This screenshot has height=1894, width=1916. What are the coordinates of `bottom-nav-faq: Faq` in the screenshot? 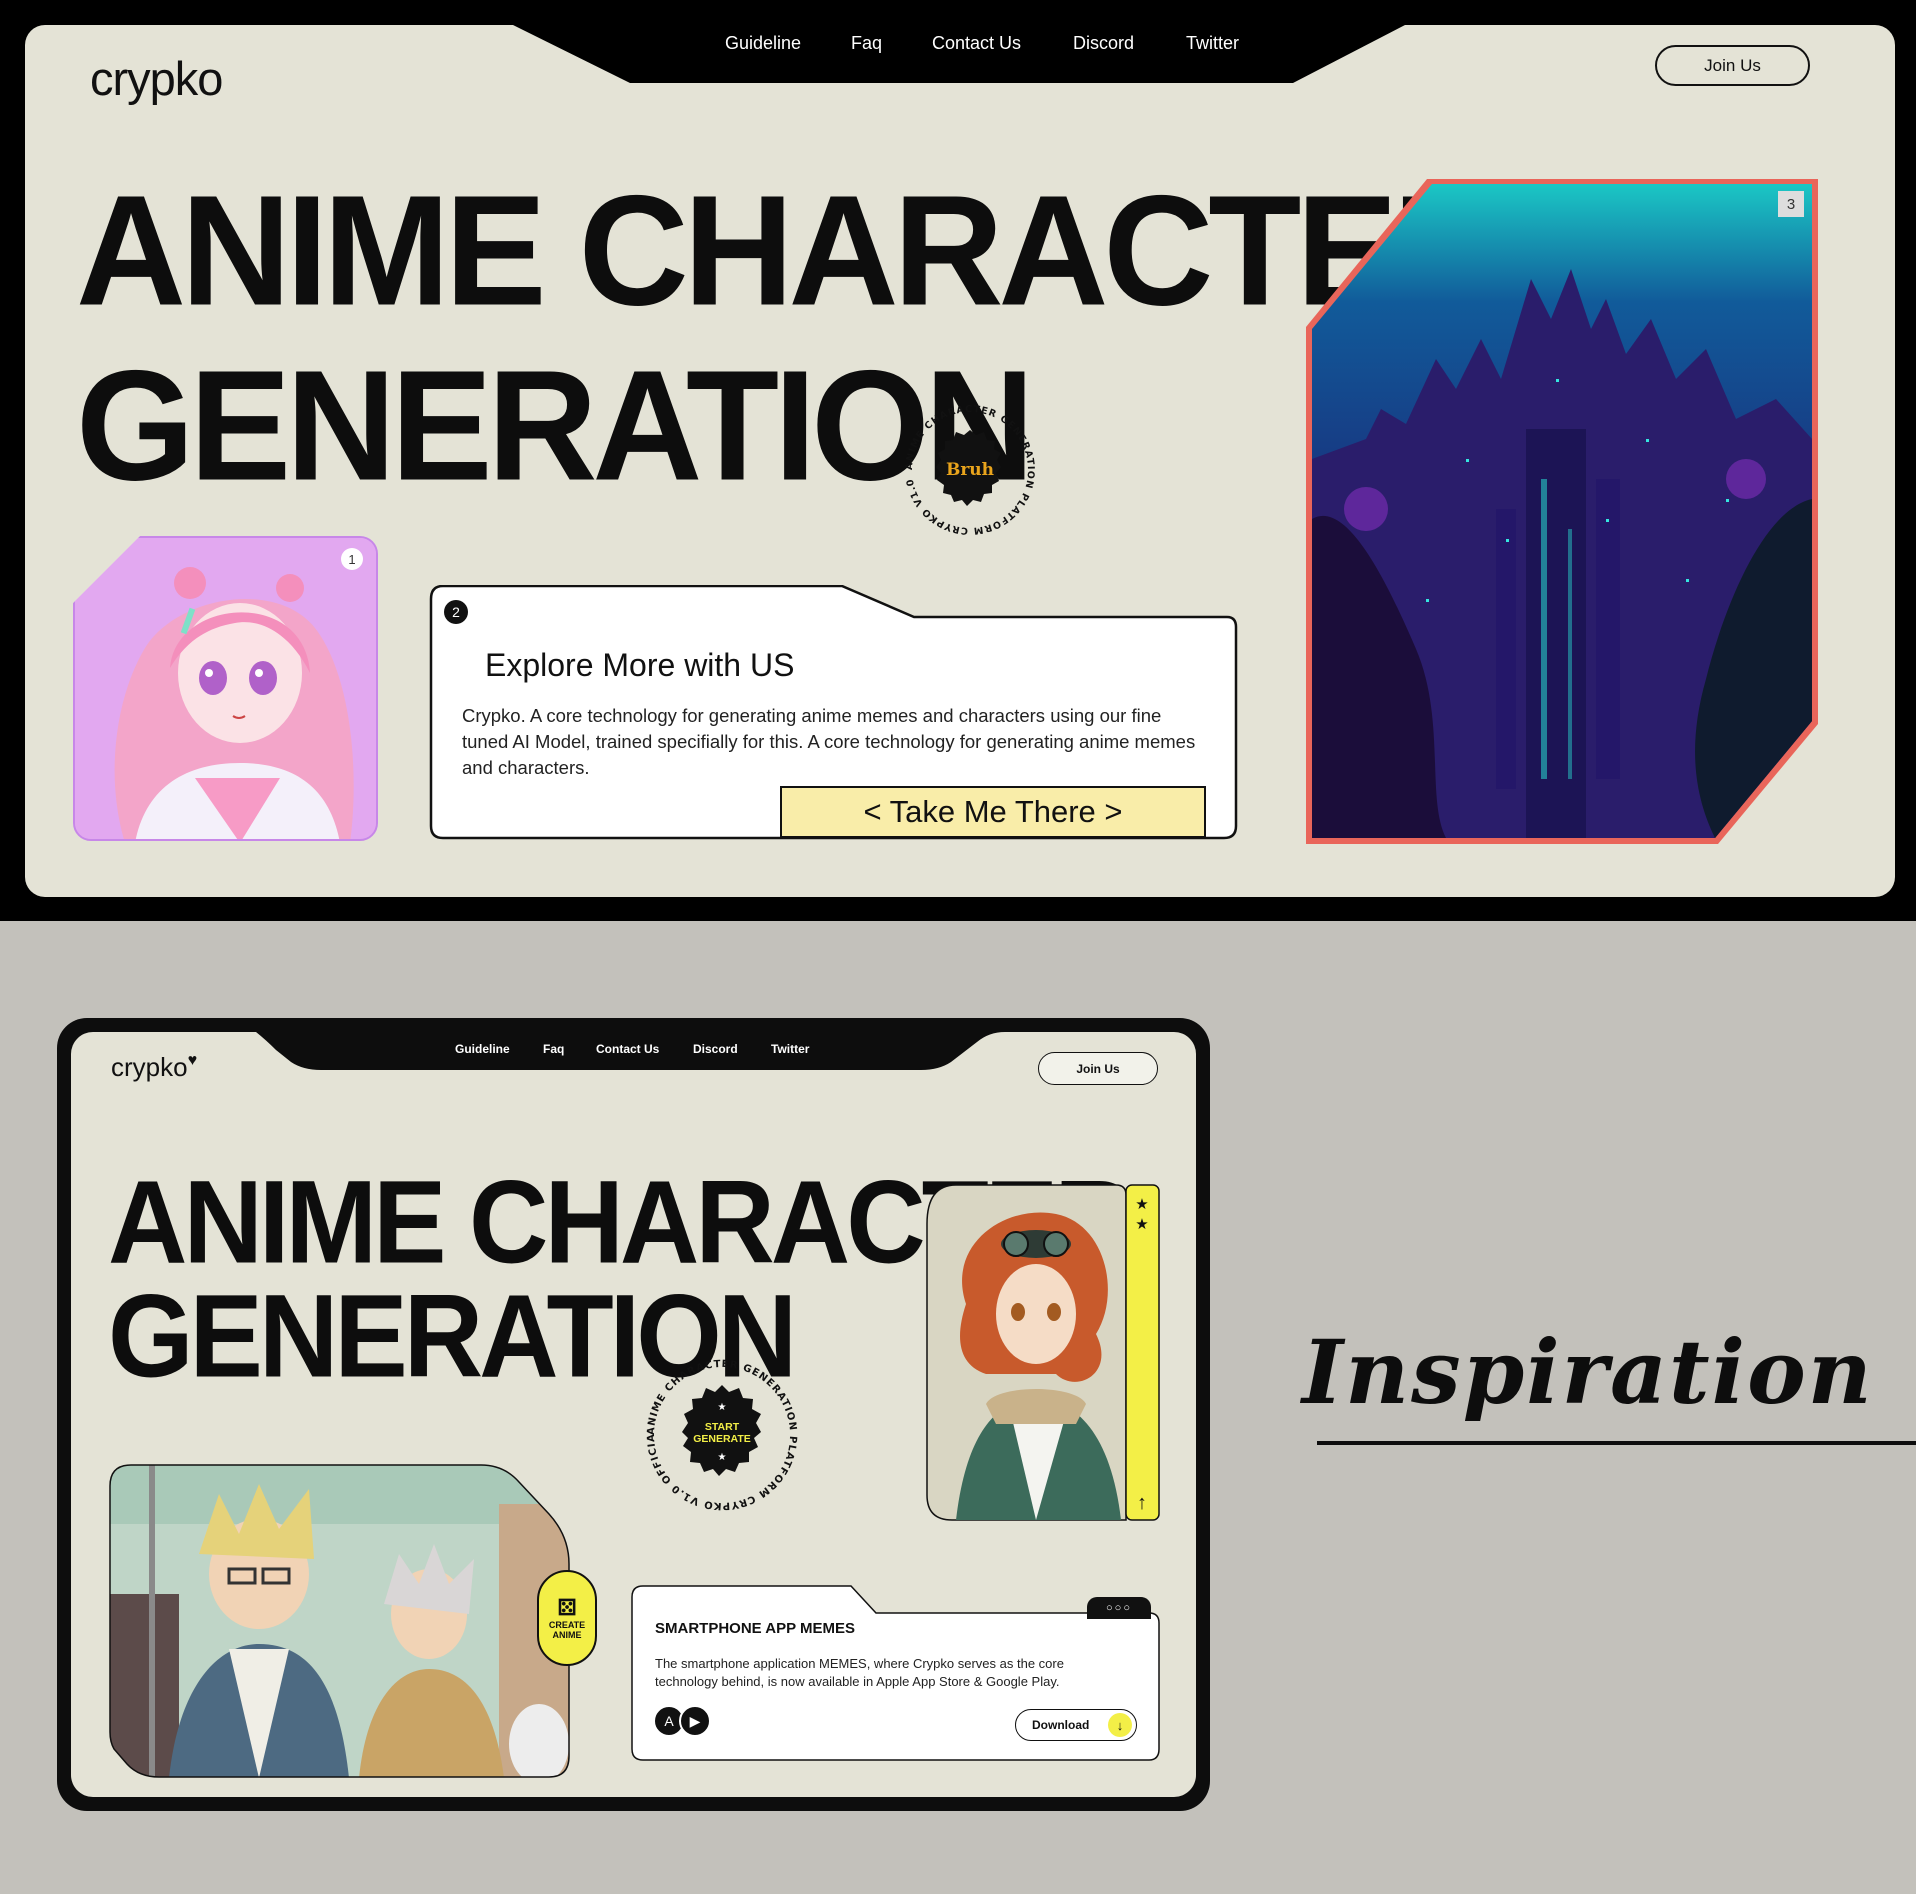 It's located at (553, 1049).